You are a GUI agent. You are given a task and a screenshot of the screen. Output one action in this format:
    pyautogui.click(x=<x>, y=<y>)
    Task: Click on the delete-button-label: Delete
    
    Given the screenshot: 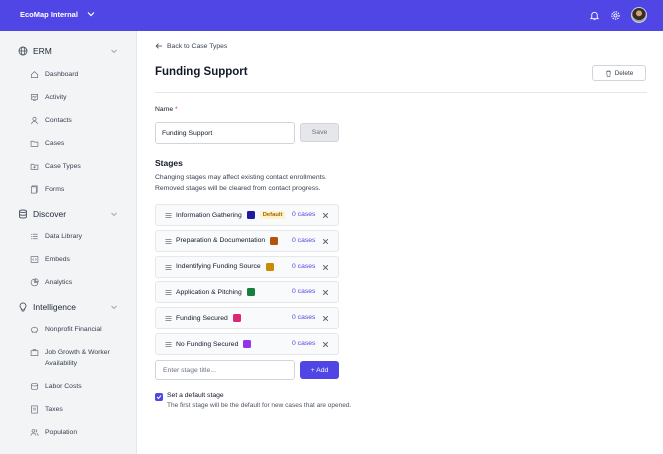 What is the action you would take?
    pyautogui.click(x=624, y=73)
    